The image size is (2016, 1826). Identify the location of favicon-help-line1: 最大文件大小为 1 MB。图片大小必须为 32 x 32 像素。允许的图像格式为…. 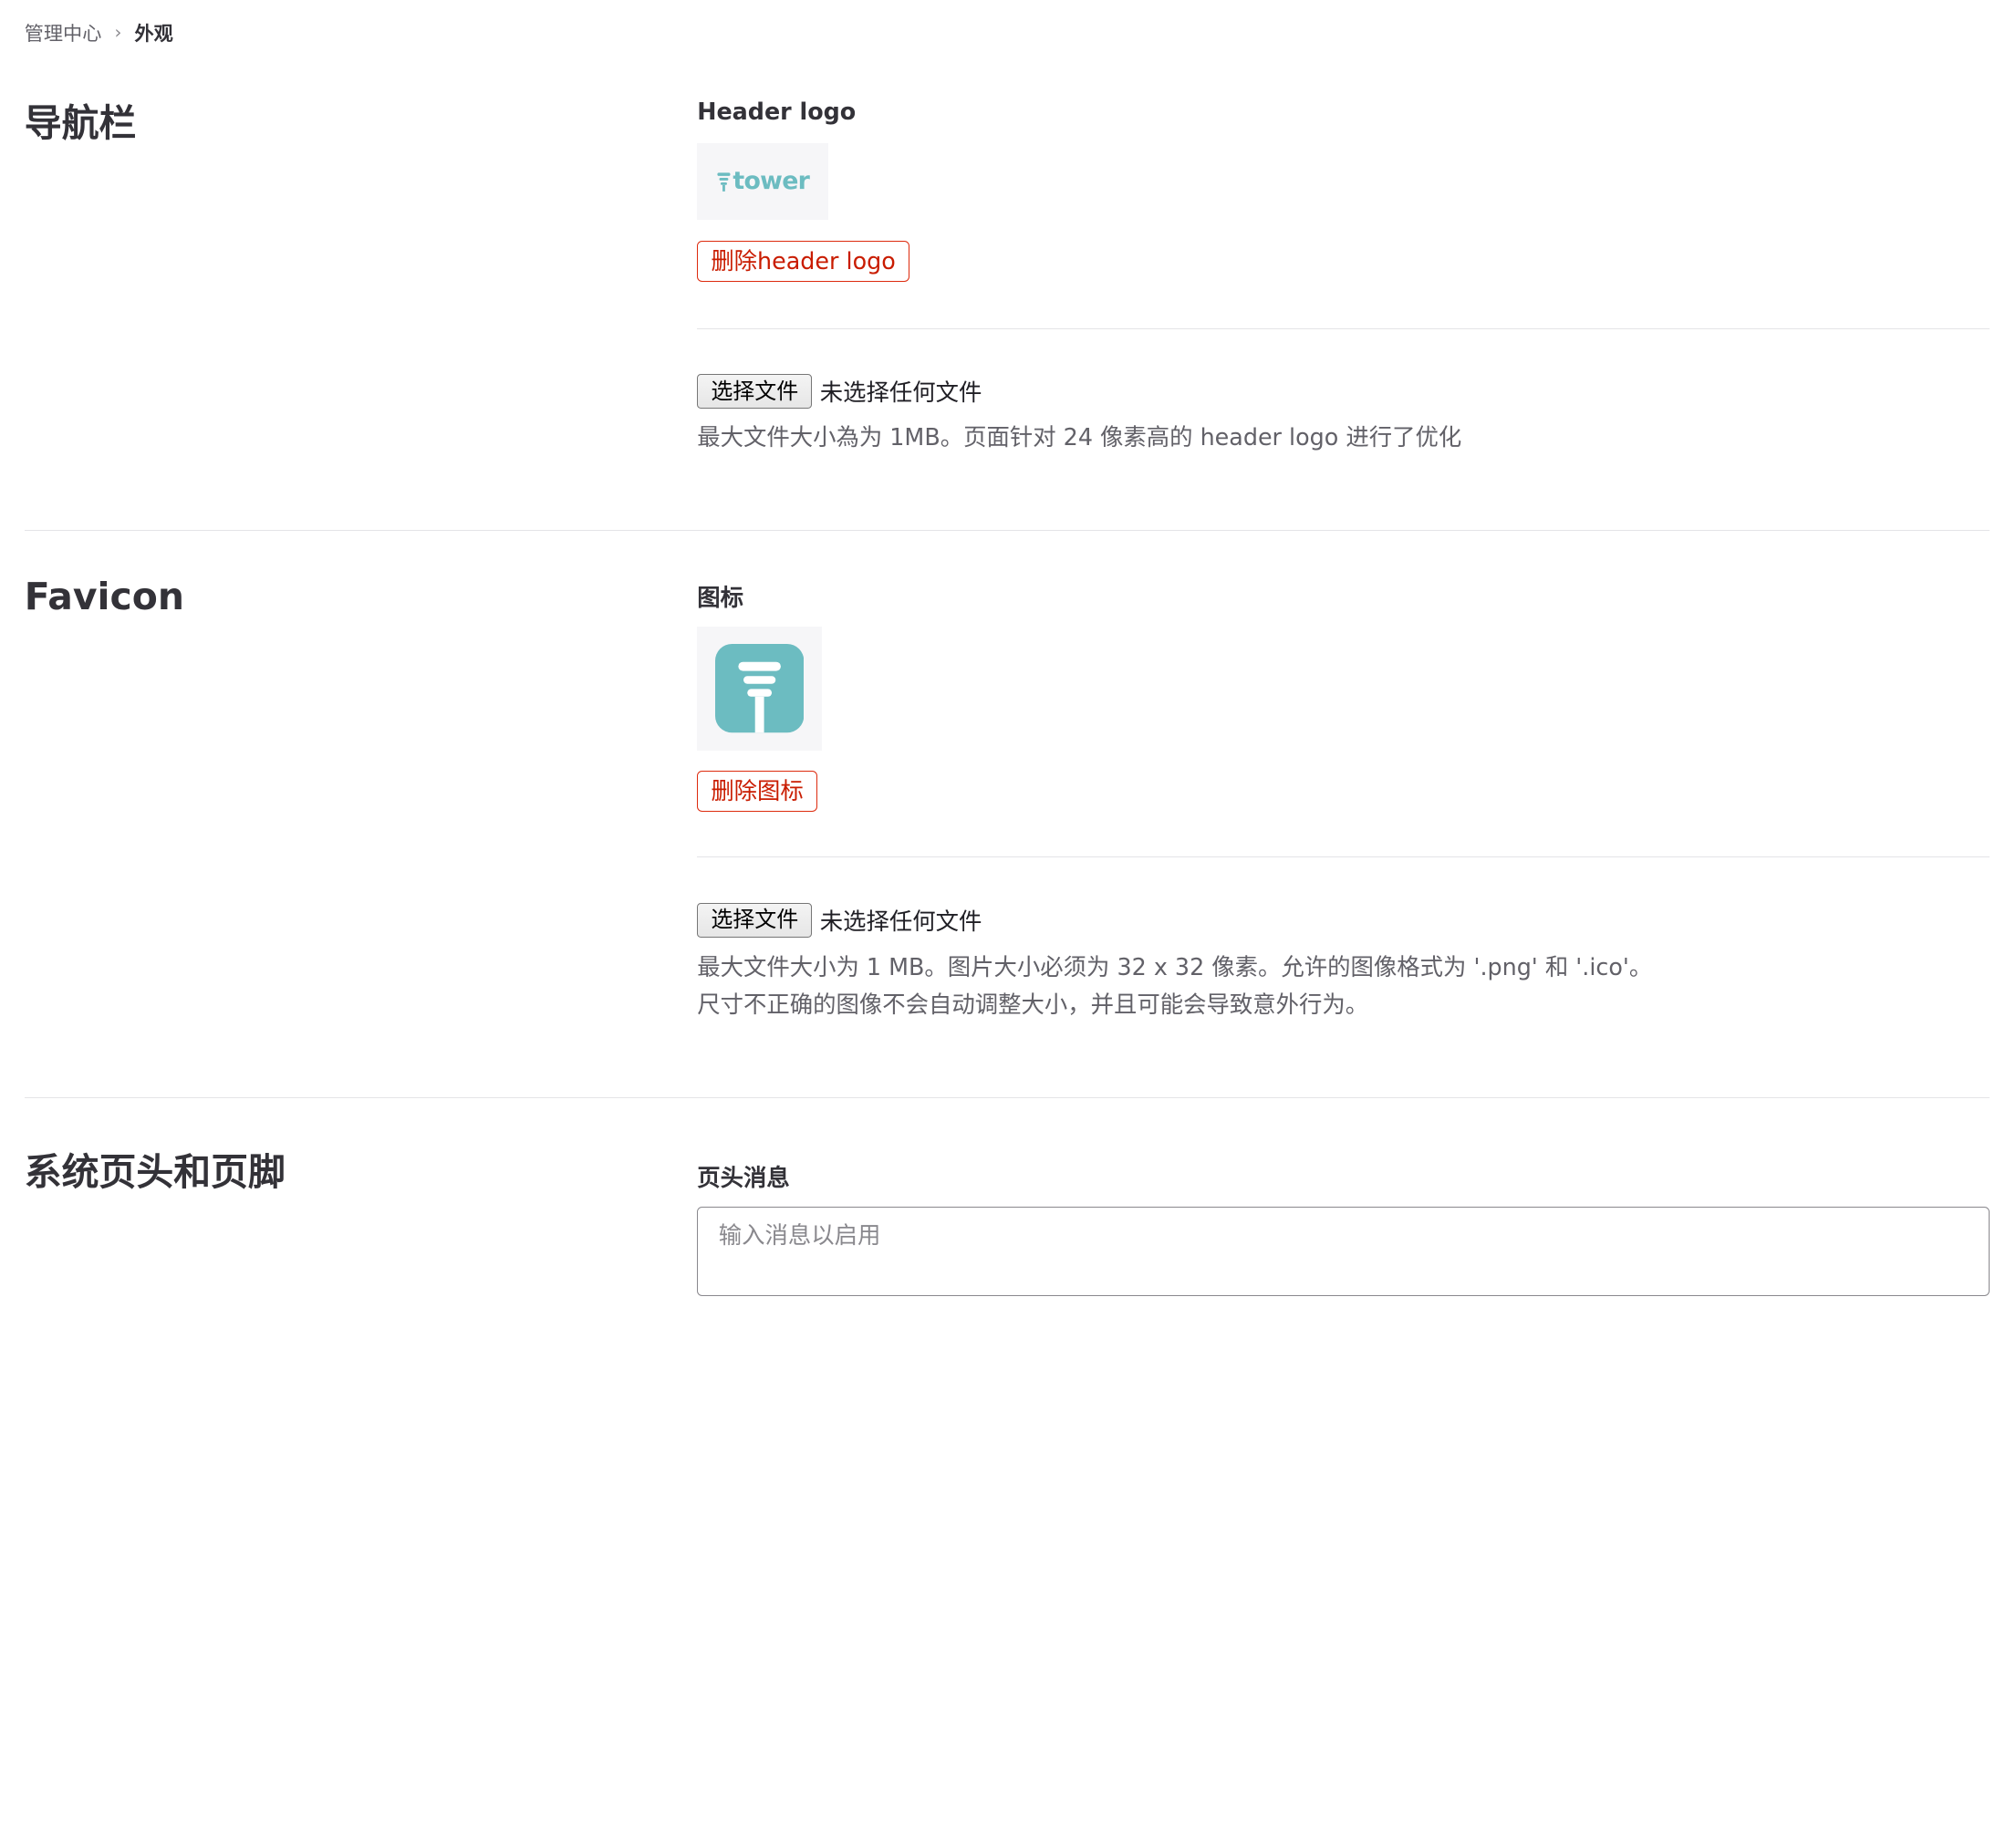
(1175, 967).